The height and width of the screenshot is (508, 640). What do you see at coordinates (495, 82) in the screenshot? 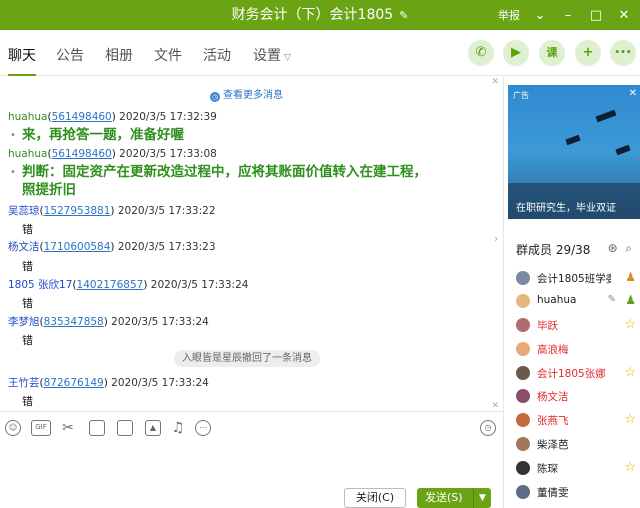
I see `scroll-up-icon: ✕` at bounding box center [495, 82].